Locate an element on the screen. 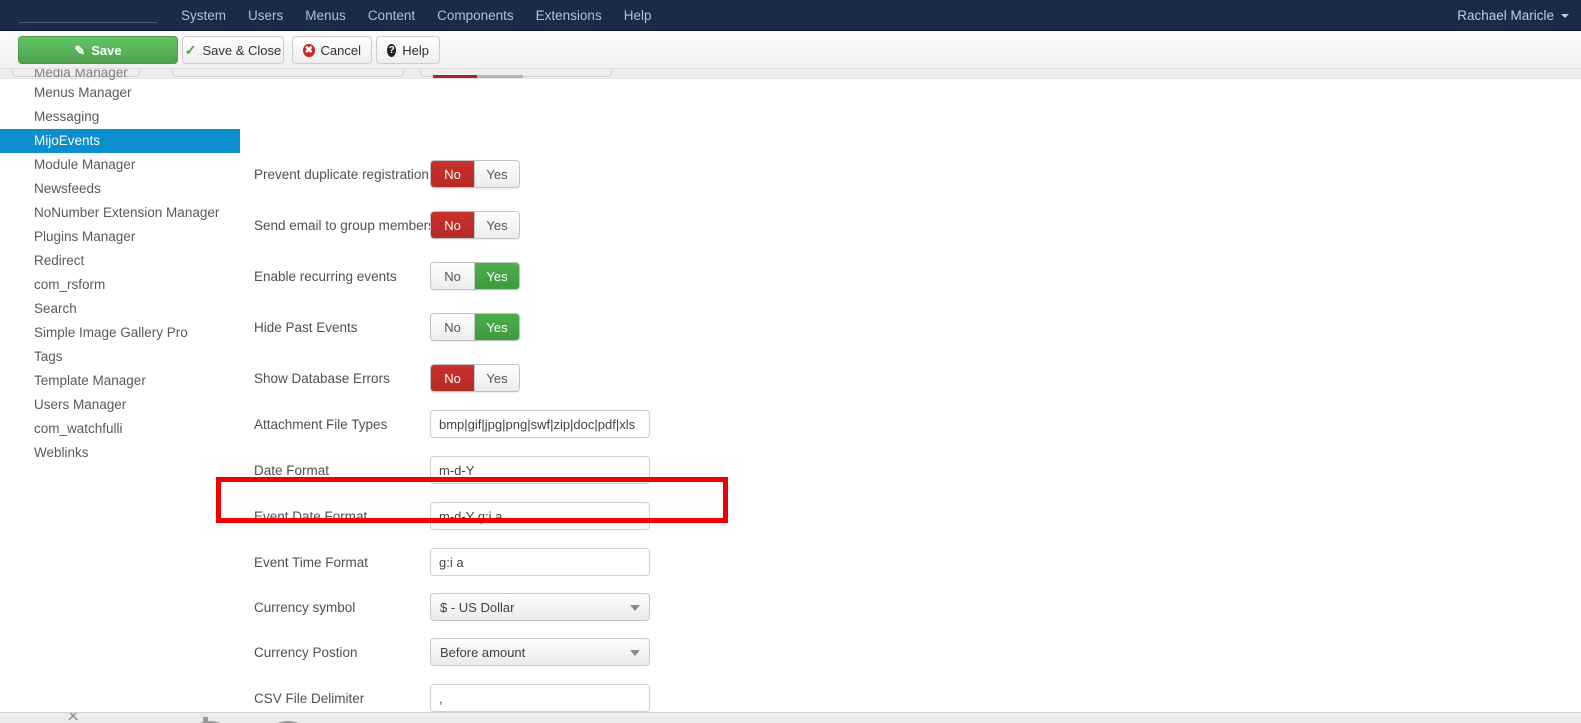  sidebar-item-redirect: Redirect is located at coordinates (120, 261).